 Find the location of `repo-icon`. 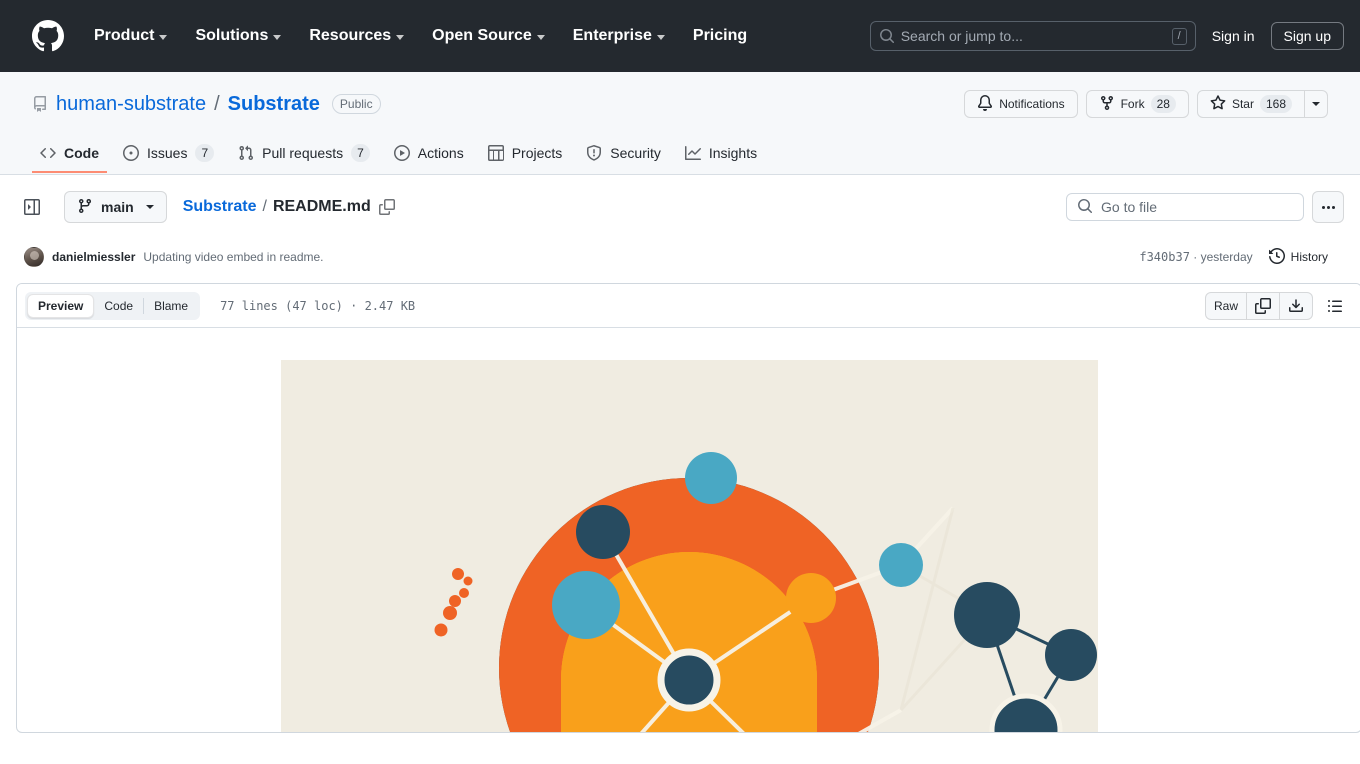

repo-icon is located at coordinates (40, 104).